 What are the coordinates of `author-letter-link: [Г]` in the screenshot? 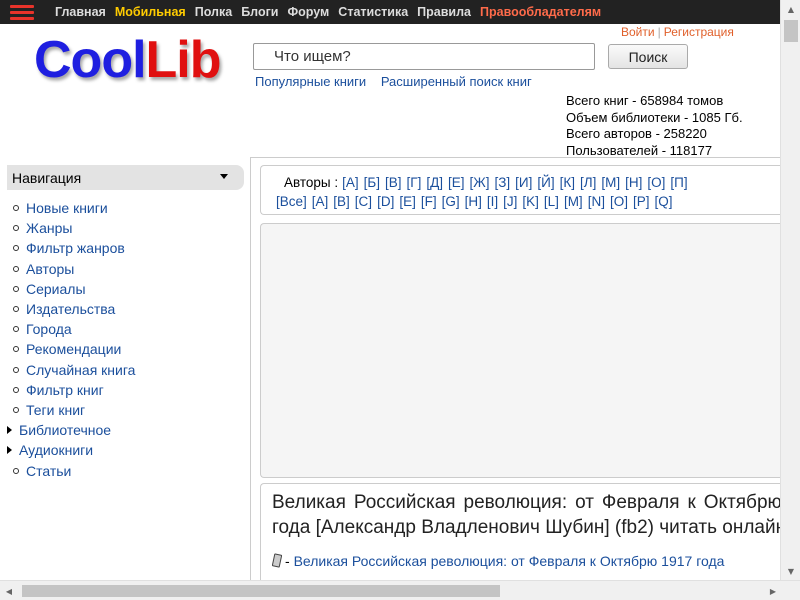 It's located at (414, 182).